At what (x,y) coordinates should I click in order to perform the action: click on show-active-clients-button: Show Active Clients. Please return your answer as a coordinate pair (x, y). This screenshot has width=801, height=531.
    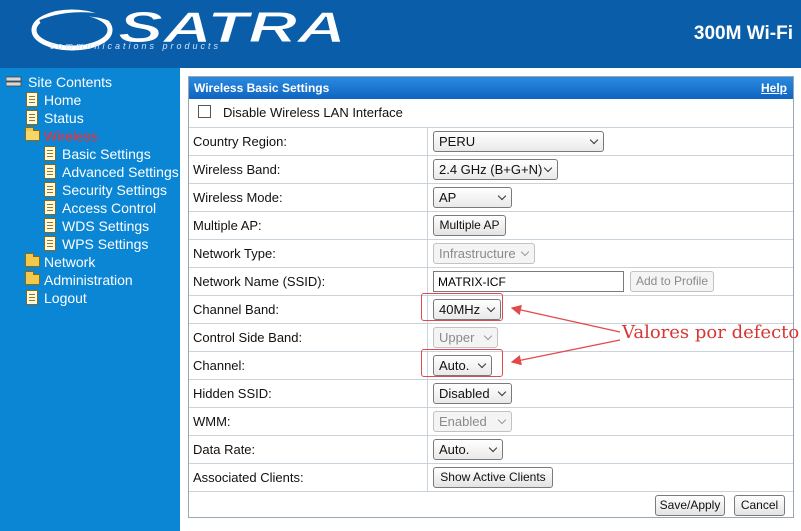
    Looking at the image, I should click on (493, 477).